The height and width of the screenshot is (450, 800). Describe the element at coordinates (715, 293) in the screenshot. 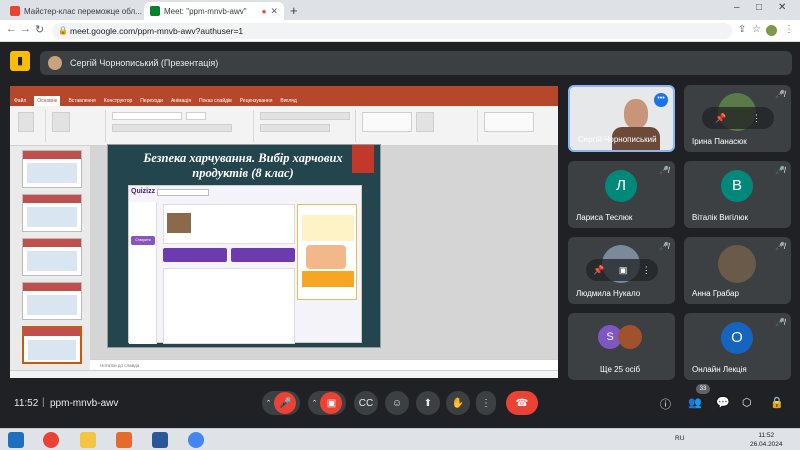

I see `participant-name: Анна Грабар` at that location.